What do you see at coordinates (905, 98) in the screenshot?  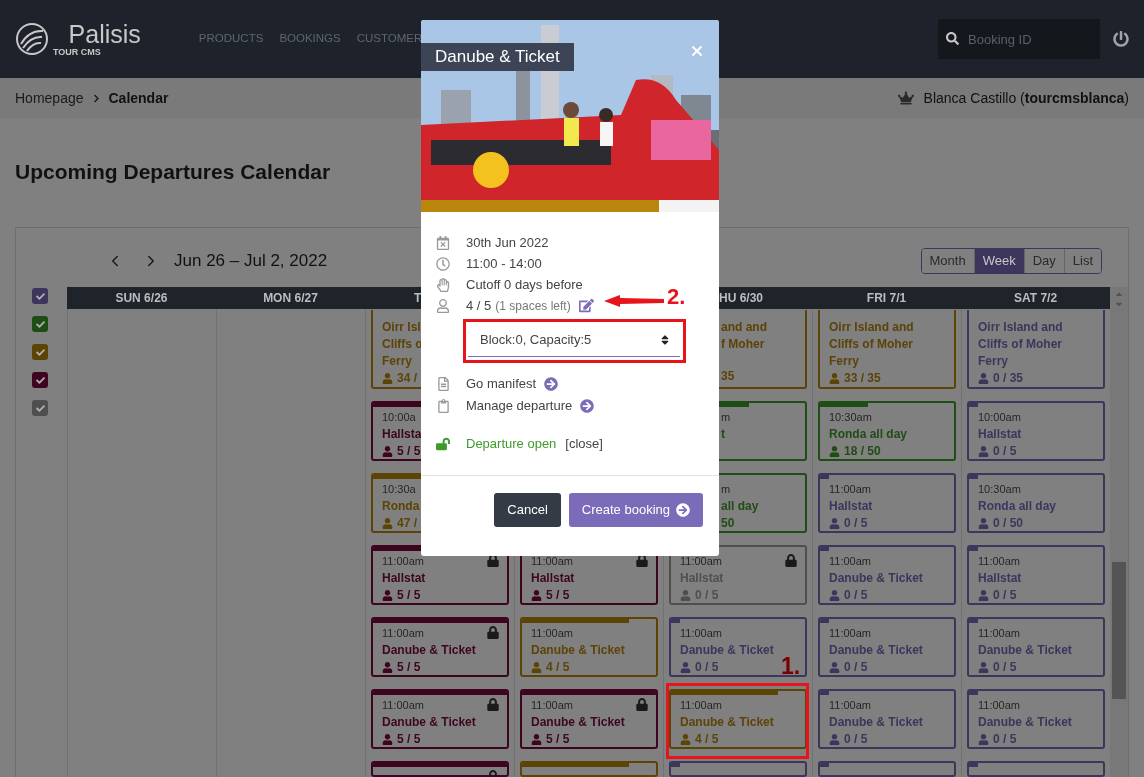 I see `crown-icon` at bounding box center [905, 98].